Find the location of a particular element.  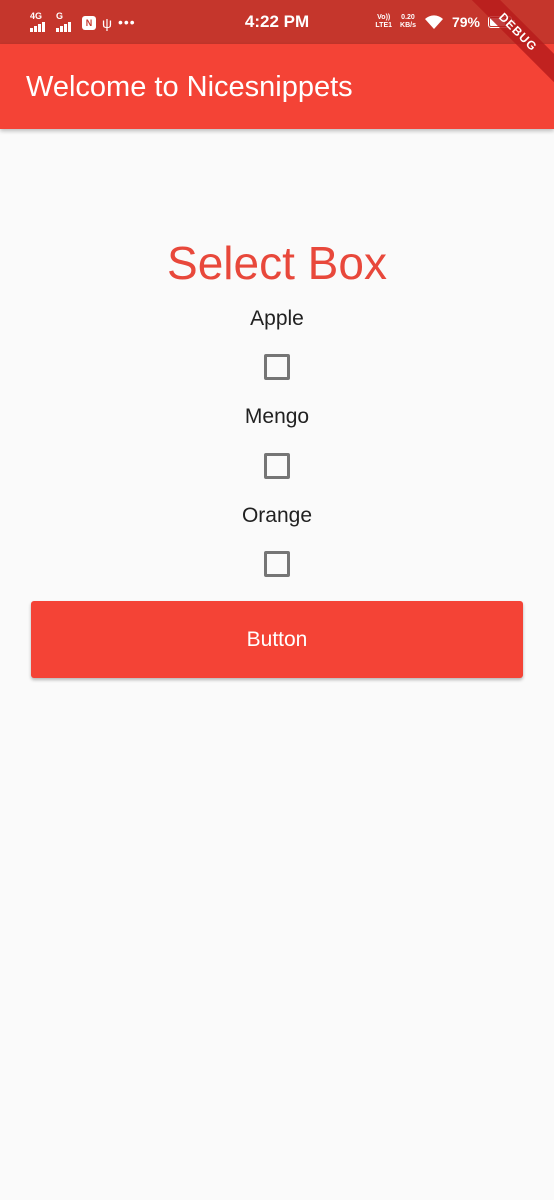

option-label-orange: Orange is located at coordinates (277, 515).